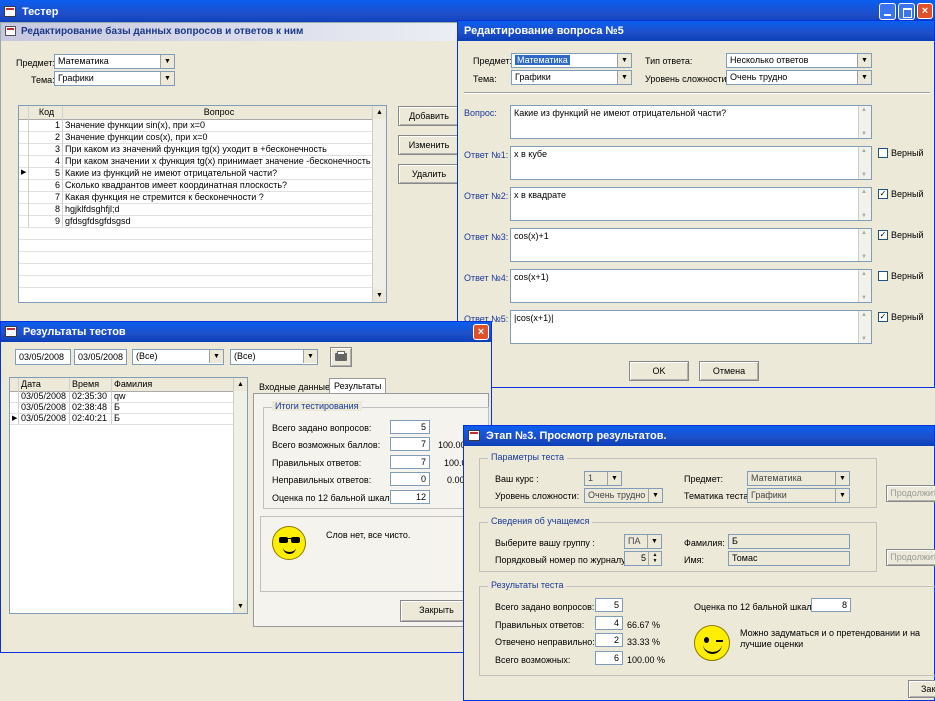 Image resolution: width=935 pixels, height=701 pixels. What do you see at coordinates (240, 495) in the screenshot?
I see `results-scrollbar: ▲ ▼` at bounding box center [240, 495].